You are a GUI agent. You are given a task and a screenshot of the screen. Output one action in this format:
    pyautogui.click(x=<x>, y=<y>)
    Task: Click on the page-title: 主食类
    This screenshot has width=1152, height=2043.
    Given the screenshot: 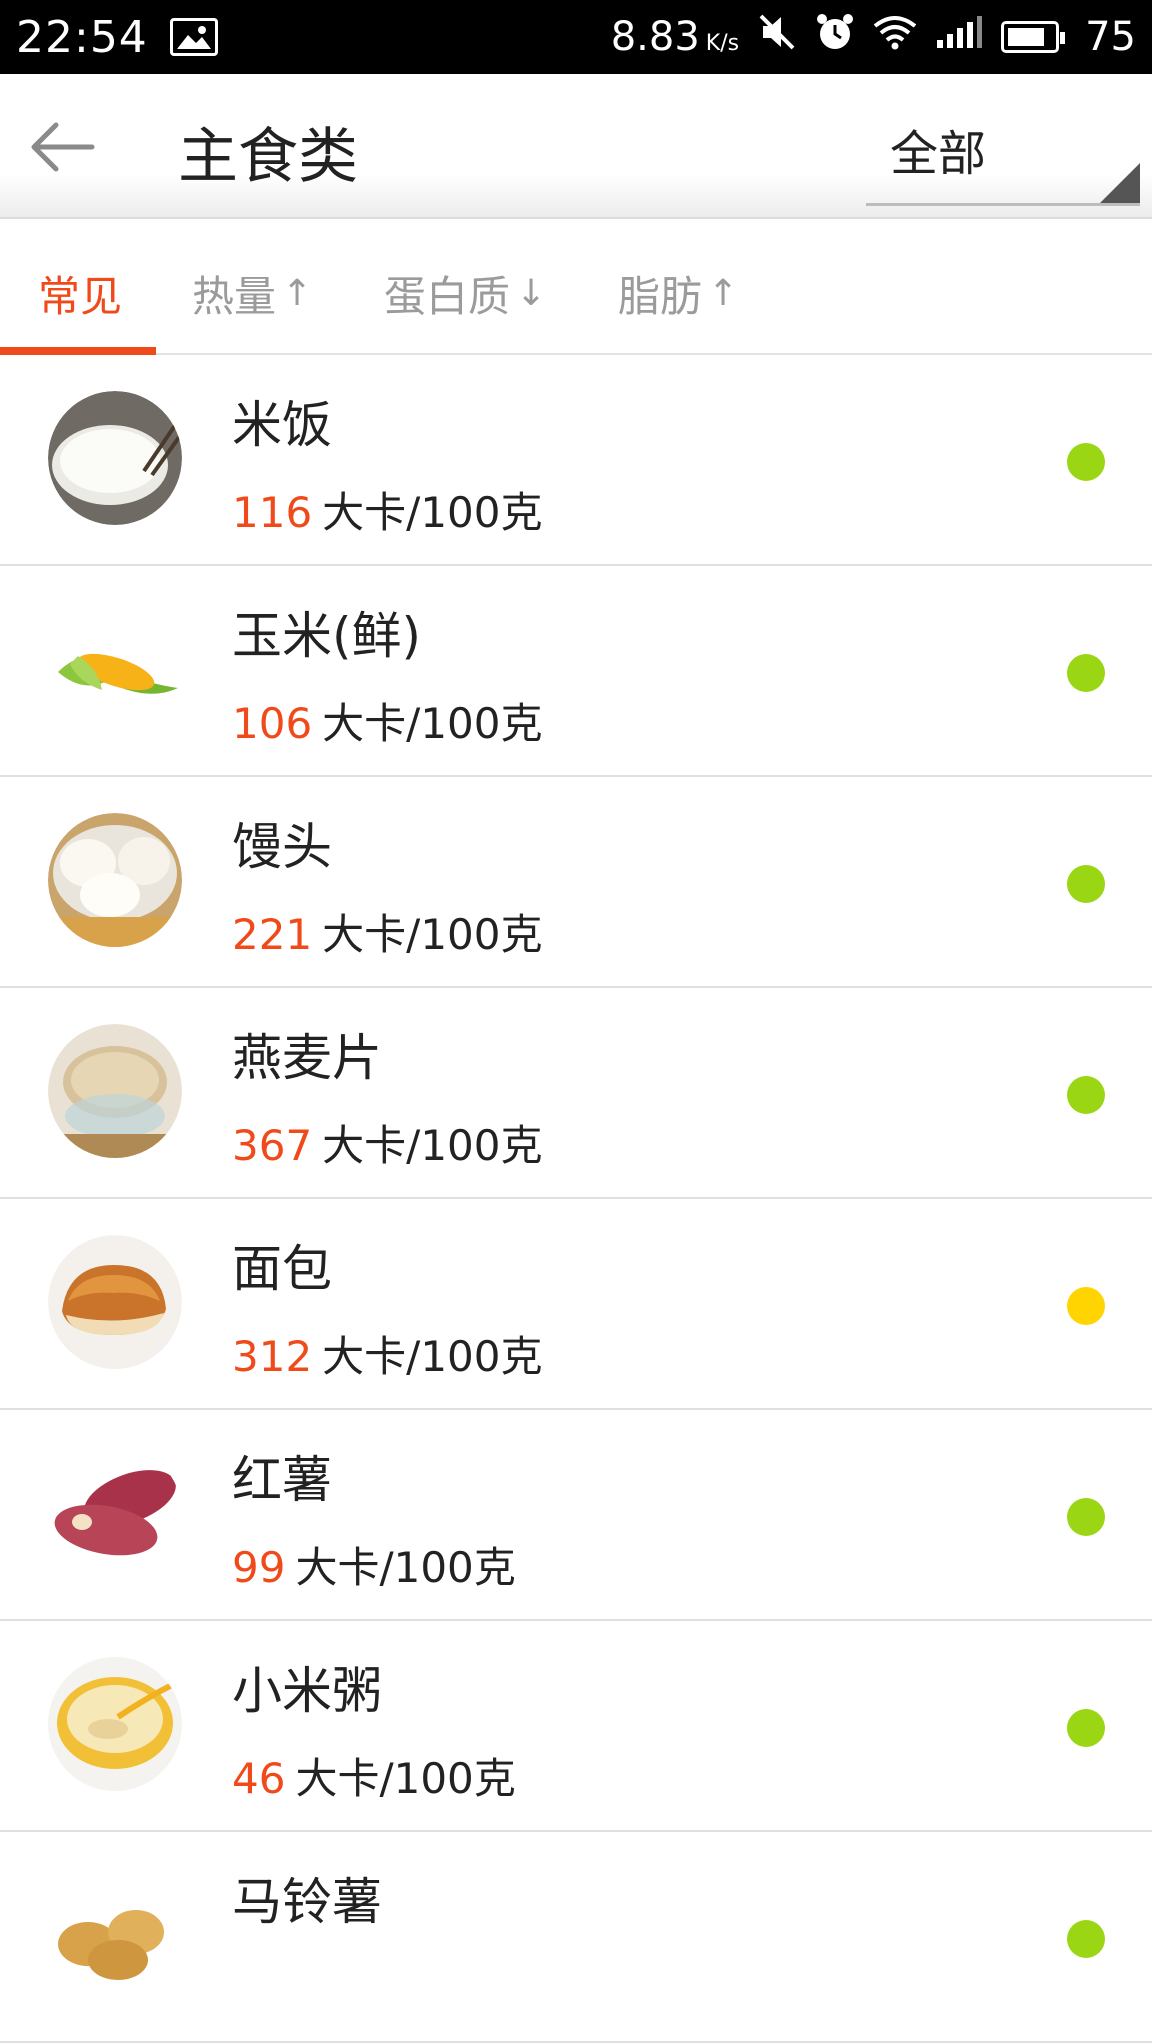 What is the action you would take?
    pyautogui.click(x=268, y=157)
    